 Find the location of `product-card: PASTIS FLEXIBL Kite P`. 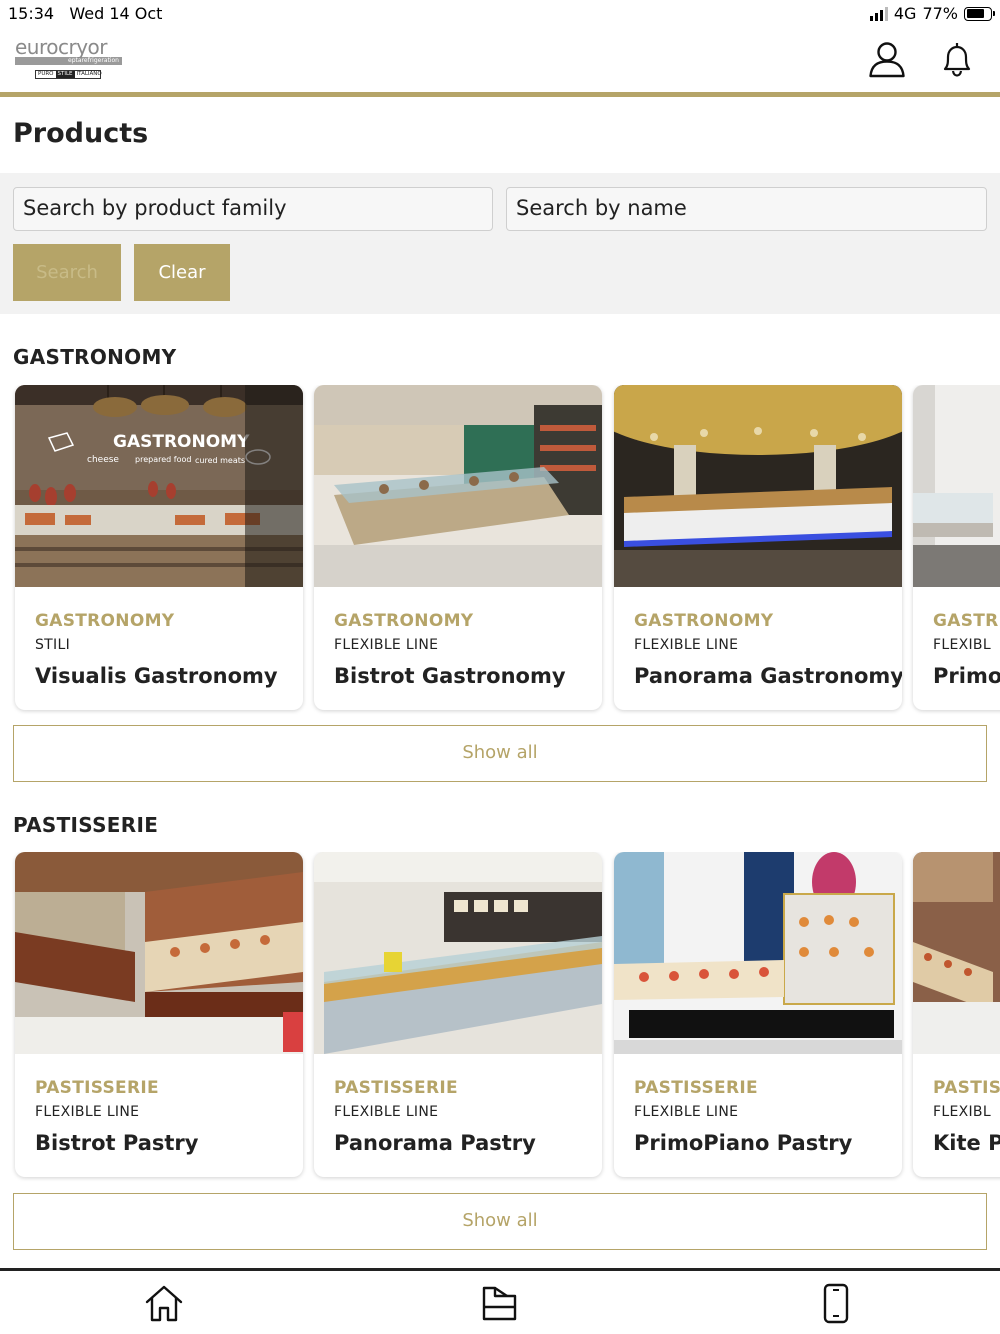

product-card: PASTIS FLEXIBL Kite P is located at coordinates (956, 1014).